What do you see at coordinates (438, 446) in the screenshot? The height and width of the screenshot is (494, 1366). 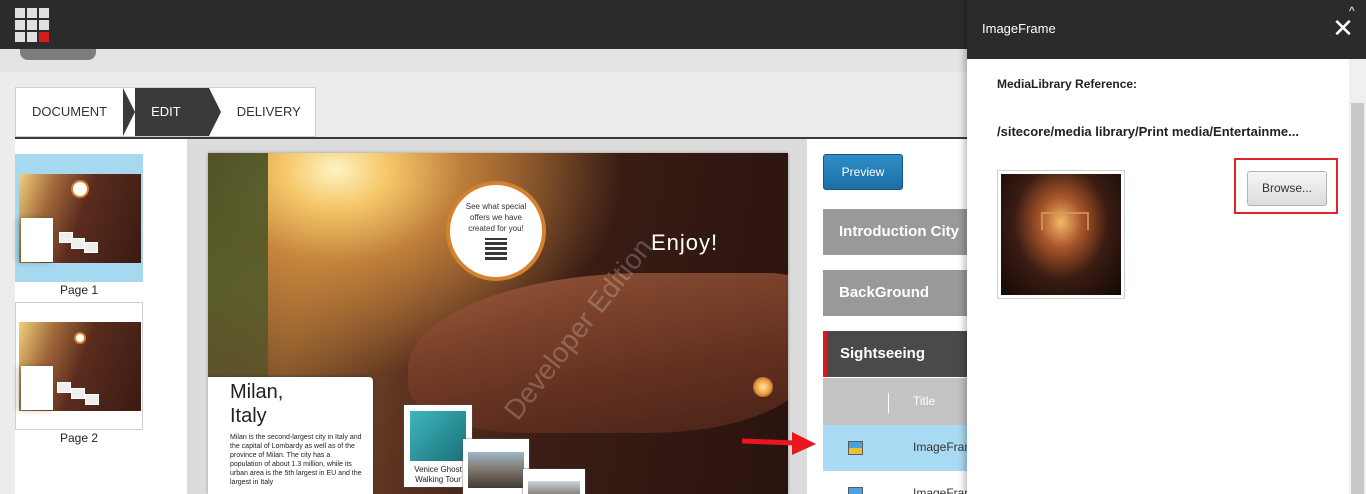 I see `image-frame-1: Venice Ghost Walking Tour` at bounding box center [438, 446].